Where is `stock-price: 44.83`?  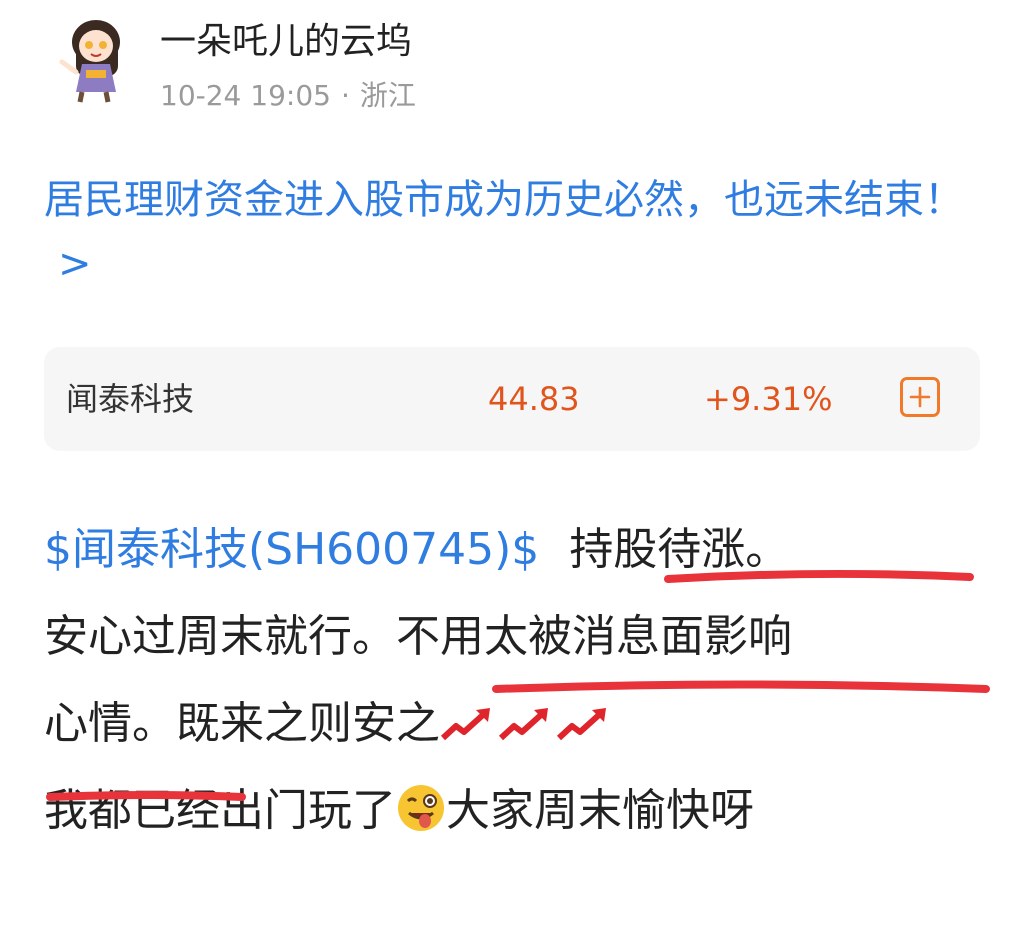 stock-price: 44.83 is located at coordinates (534, 399).